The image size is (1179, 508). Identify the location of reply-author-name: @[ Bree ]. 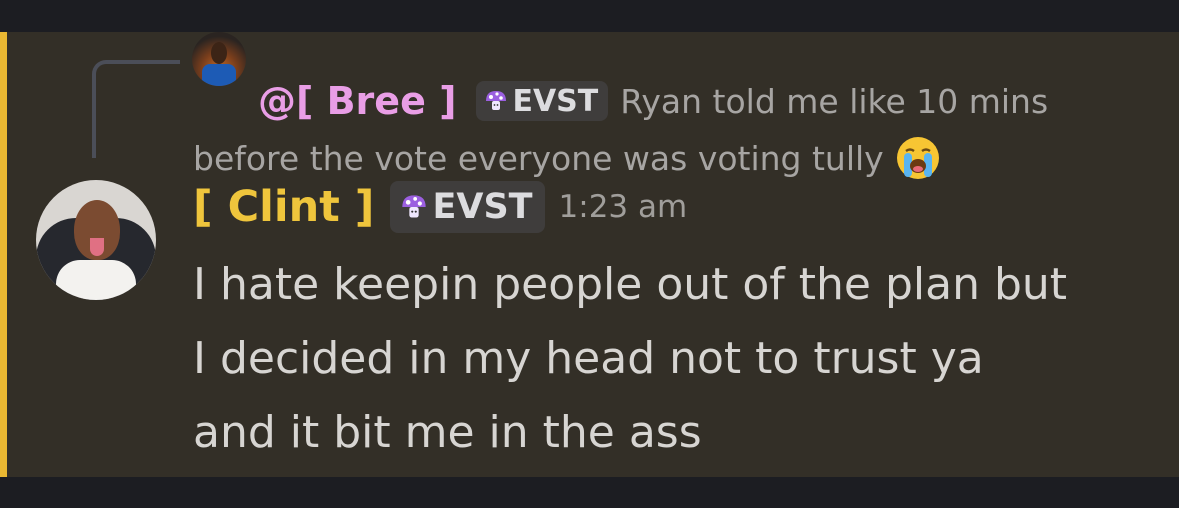
(357, 101).